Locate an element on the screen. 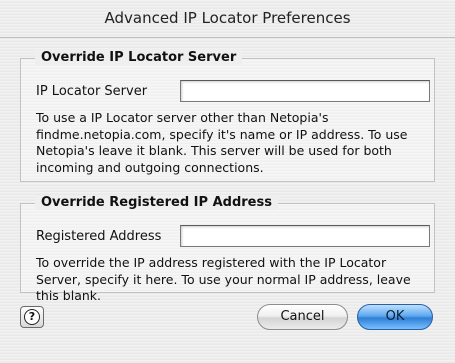 Image resolution: width=455 pixels, height=363 pixels. dialog-title: Advanced IP Locator Preferences is located at coordinates (227, 18).